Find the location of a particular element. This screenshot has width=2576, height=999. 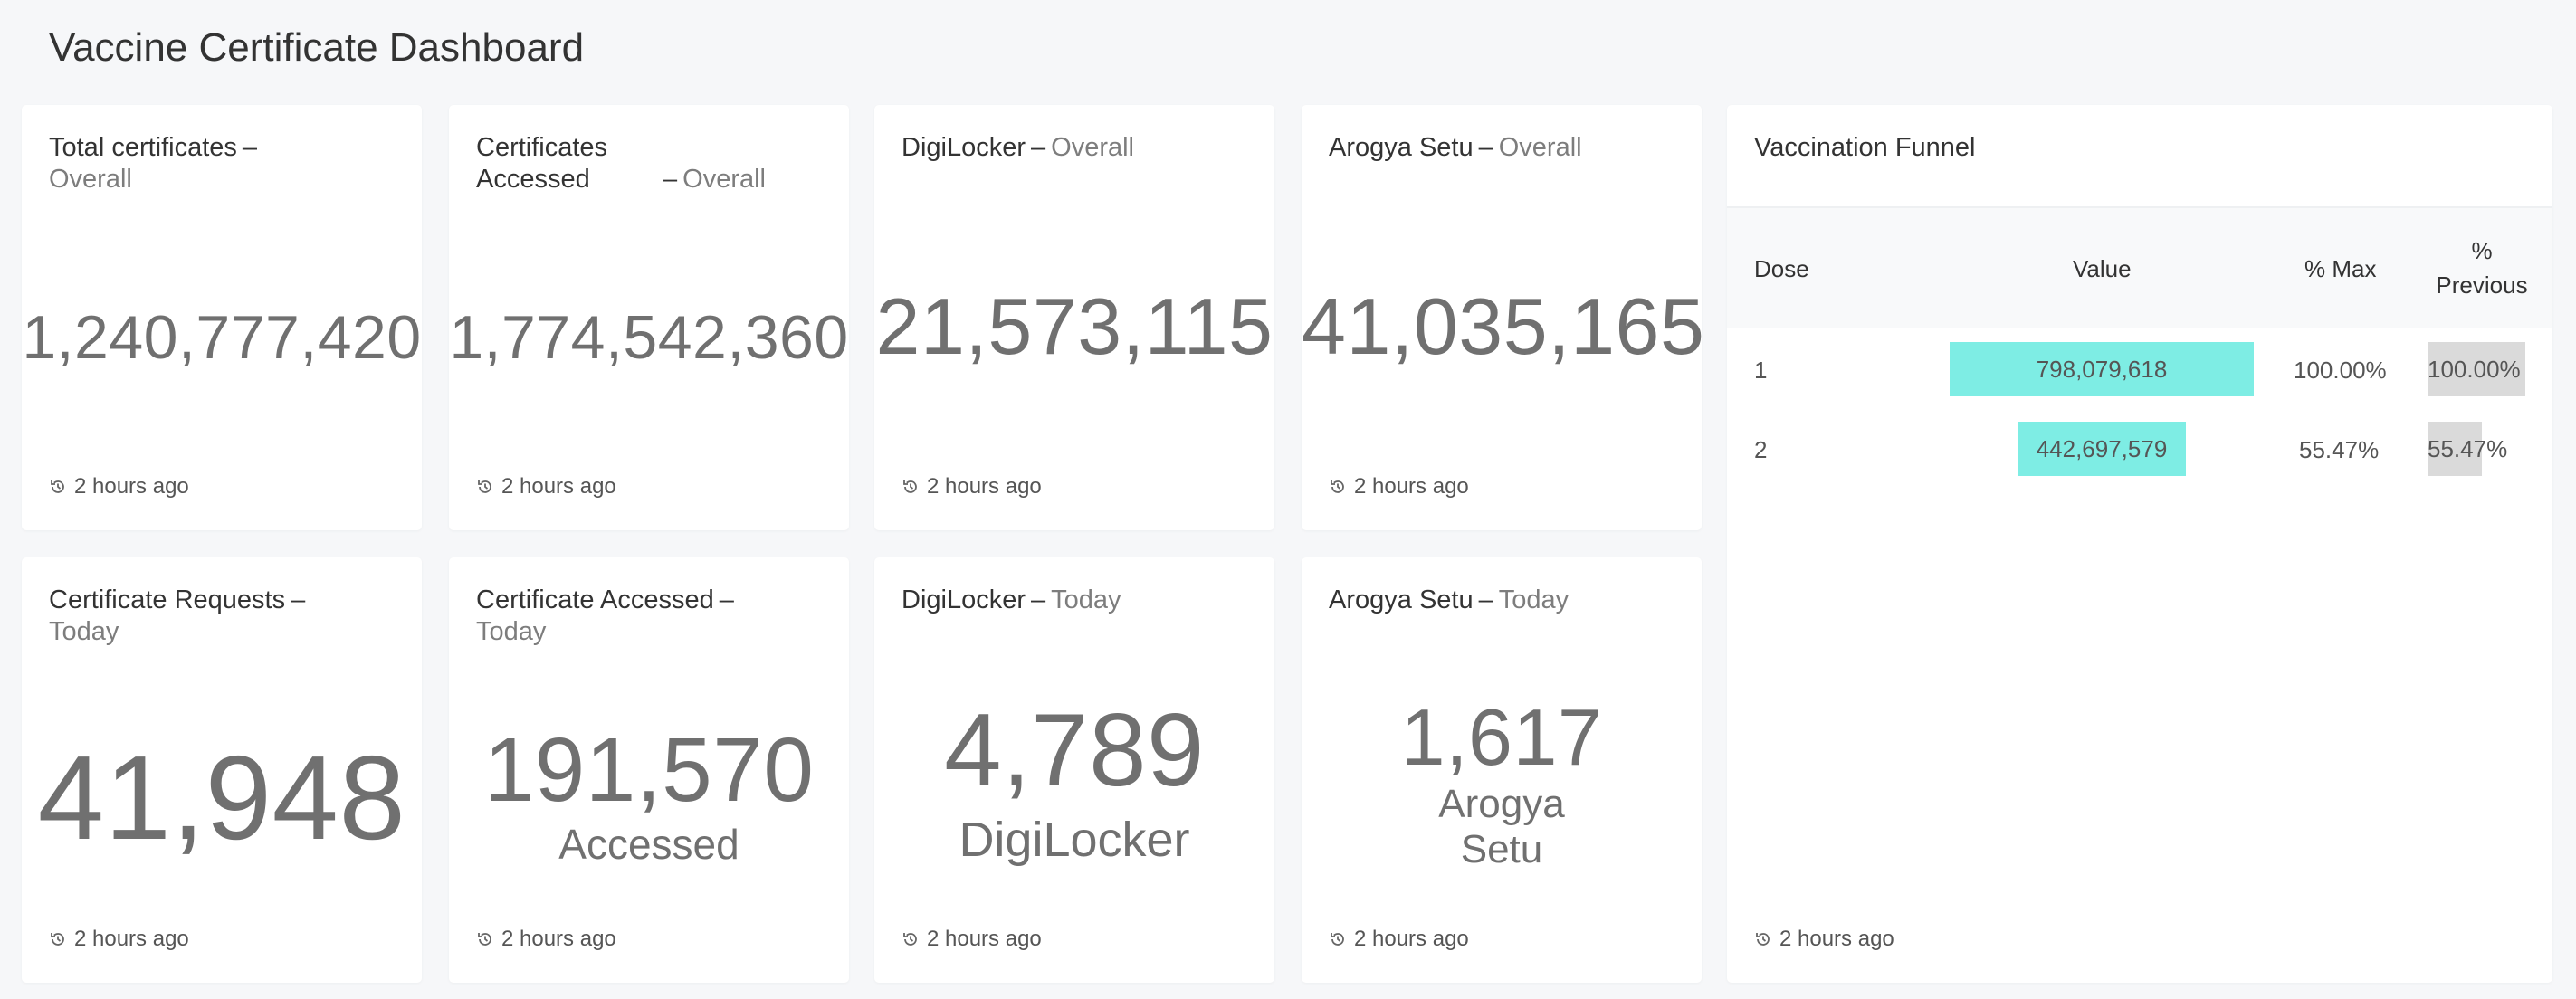

card-title: Vaccination Funnel is located at coordinates (1865, 147).